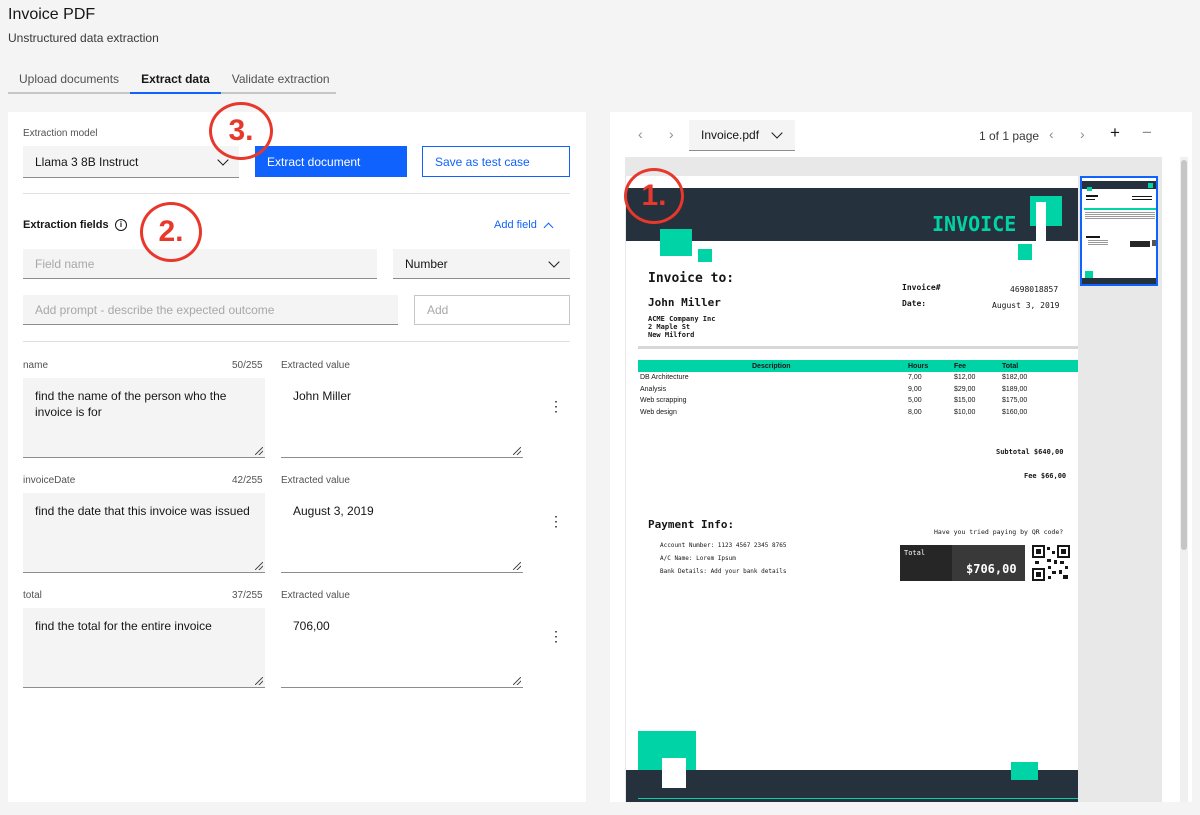 This screenshot has height=815, width=1200. What do you see at coordinates (962, 563) in the screenshot?
I see `total-box: Total $706,00` at bounding box center [962, 563].